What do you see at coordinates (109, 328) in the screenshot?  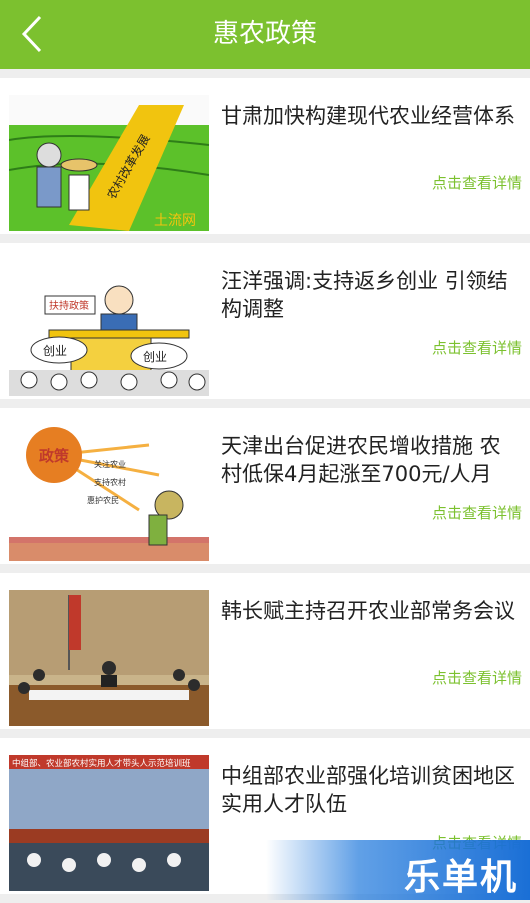 I see `article-thumbnail: 扶持政策 创业 创业` at bounding box center [109, 328].